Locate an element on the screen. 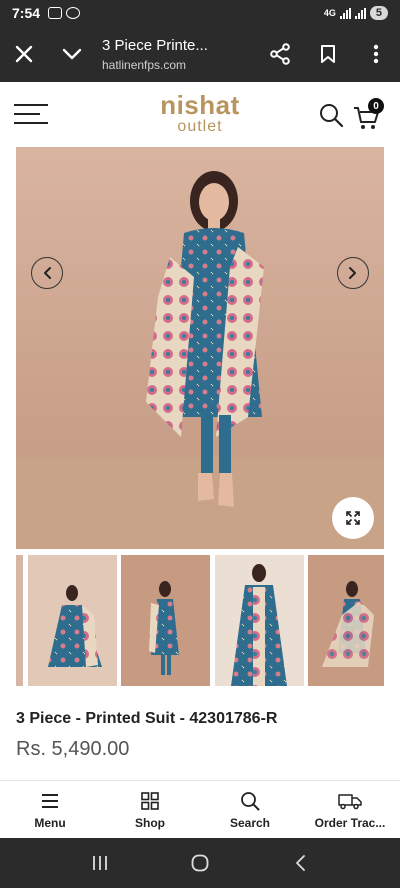 The height and width of the screenshot is (888, 400). truck-icon is located at coordinates (350, 801).